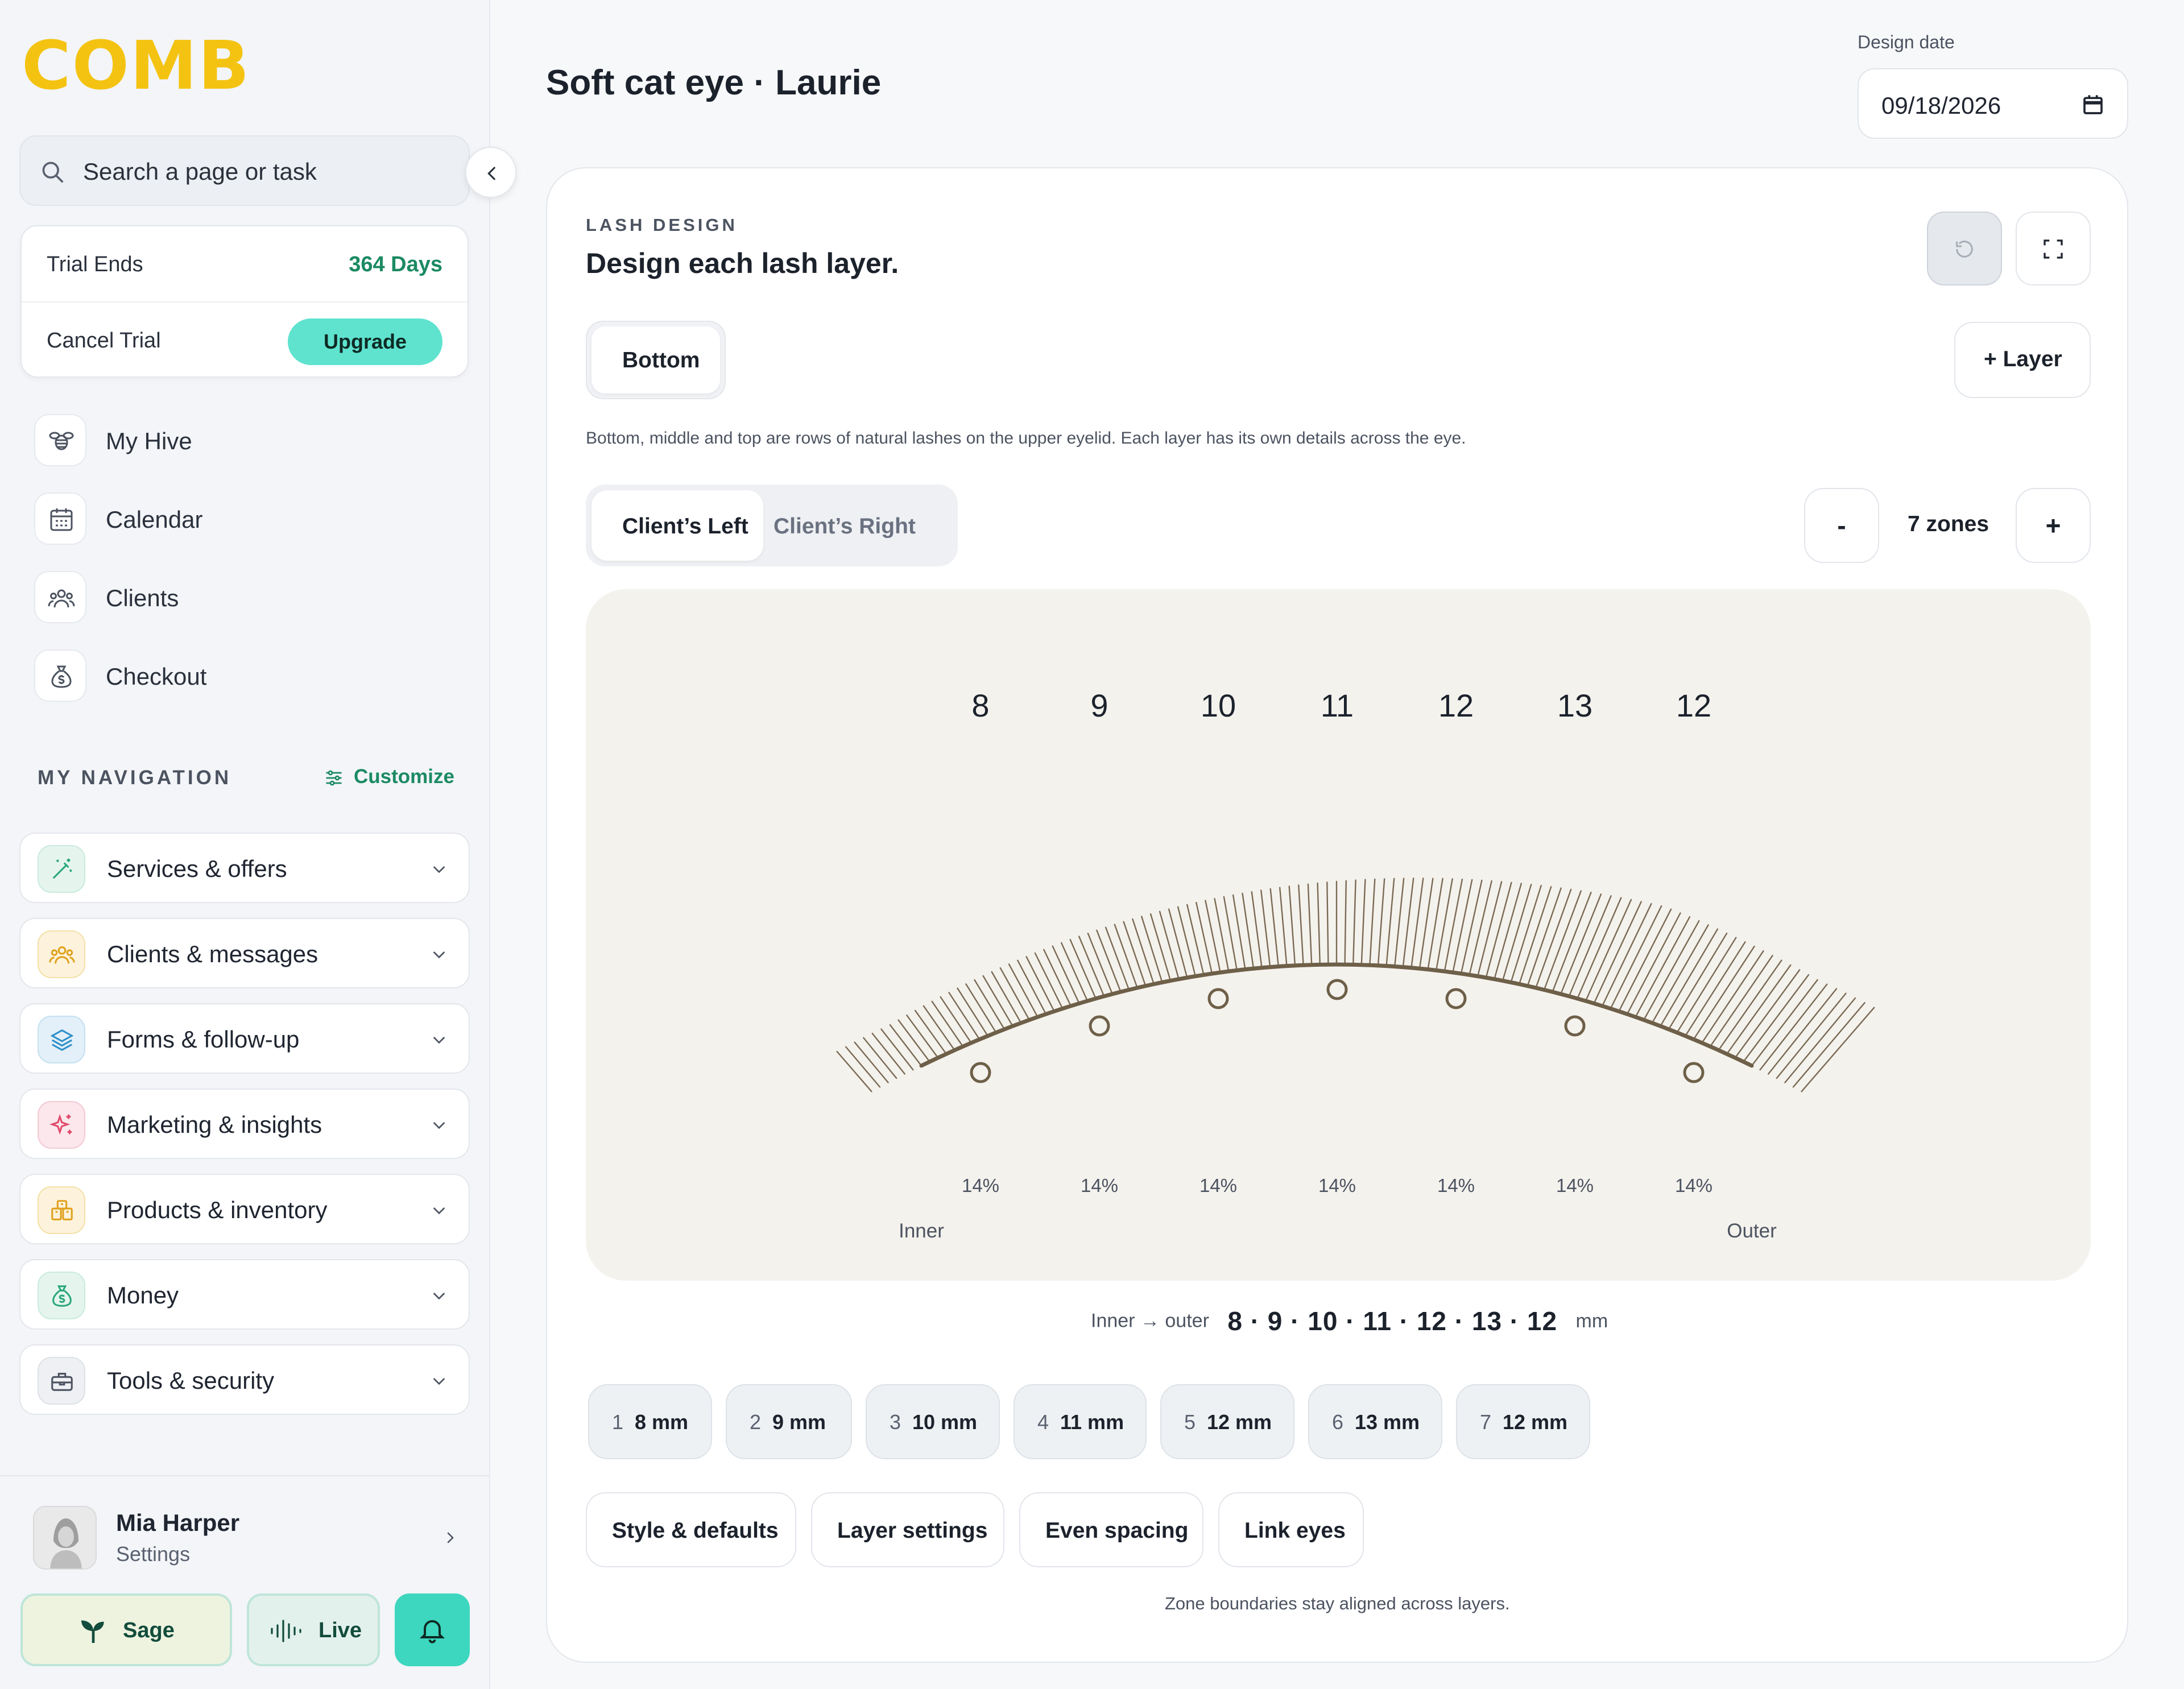 This screenshot has width=2184, height=1689. What do you see at coordinates (789, 1421) in the screenshot?
I see `zone-chip-2: 2 9 mm` at bounding box center [789, 1421].